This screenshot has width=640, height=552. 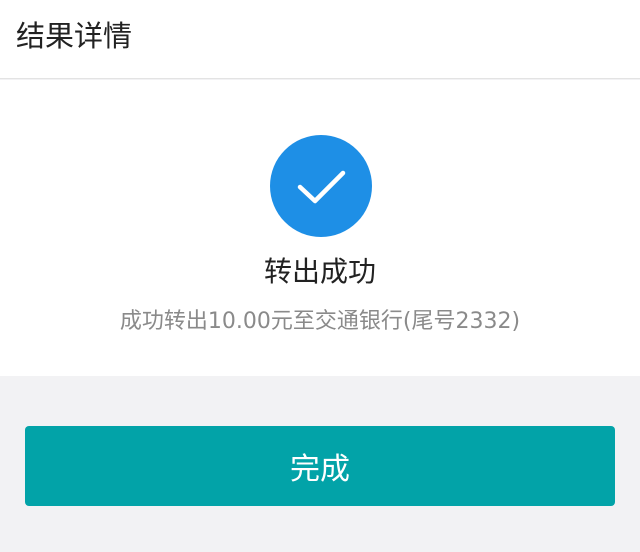 I want to click on status-detail: 成功转出10.00元至交通银行(尾号2332), so click(x=320, y=321).